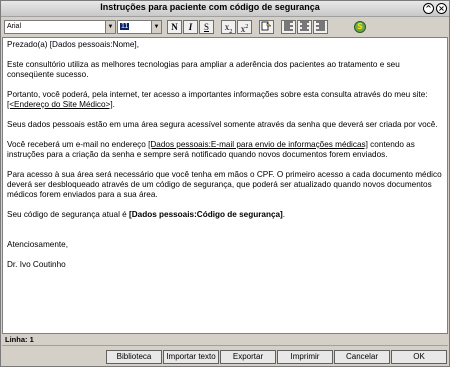 The height and width of the screenshot is (367, 450). What do you see at coordinates (284, 214) in the screenshot?
I see `paragraph-6-suffix: .` at bounding box center [284, 214].